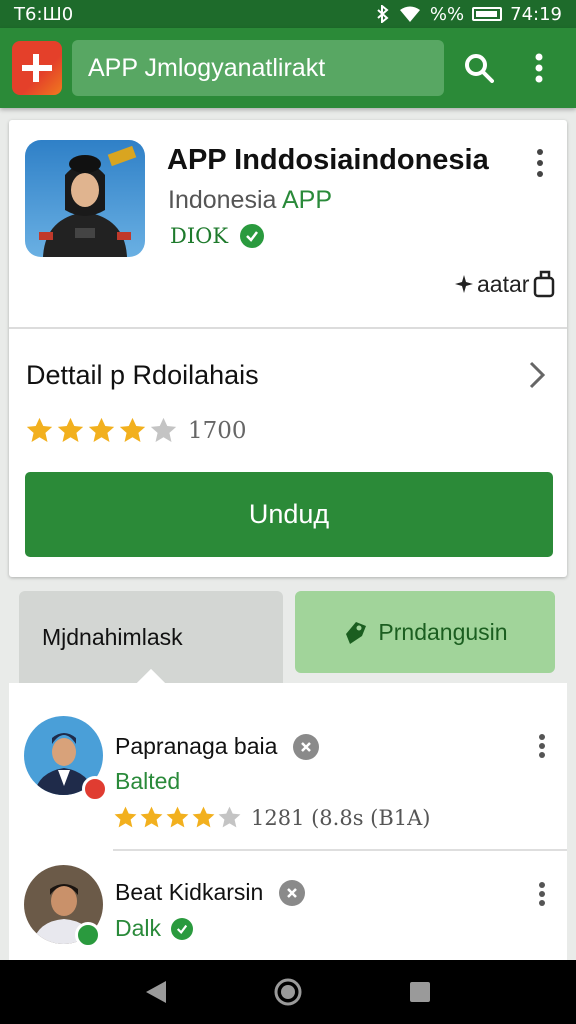 This screenshot has height=1024, width=576. I want to click on app-tag-label: DIOK, so click(199, 236).